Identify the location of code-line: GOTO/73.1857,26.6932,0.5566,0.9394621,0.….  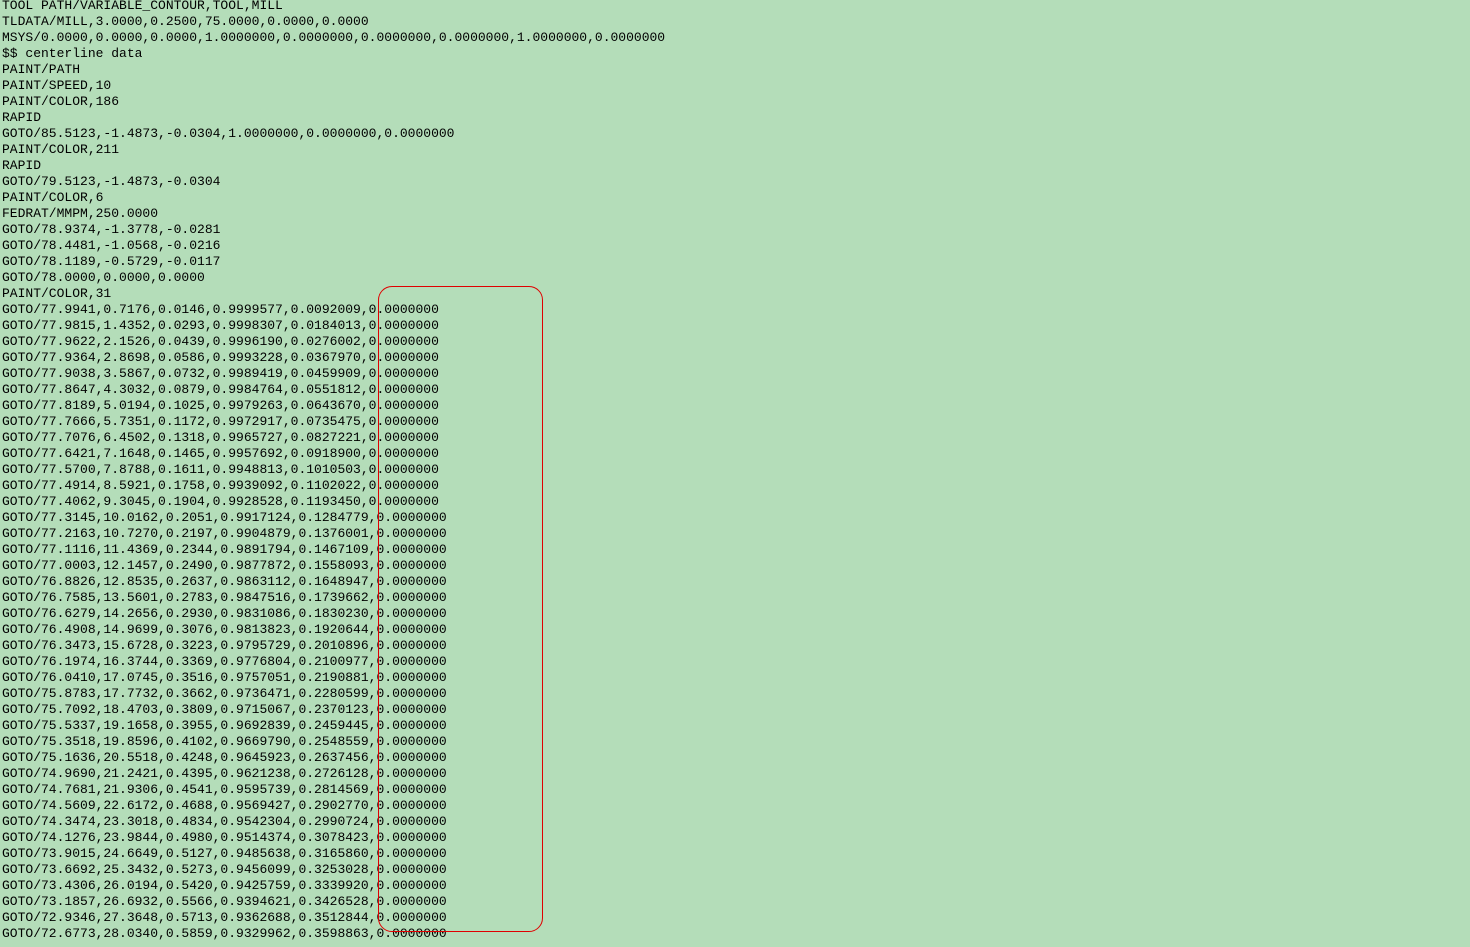
(224, 901).